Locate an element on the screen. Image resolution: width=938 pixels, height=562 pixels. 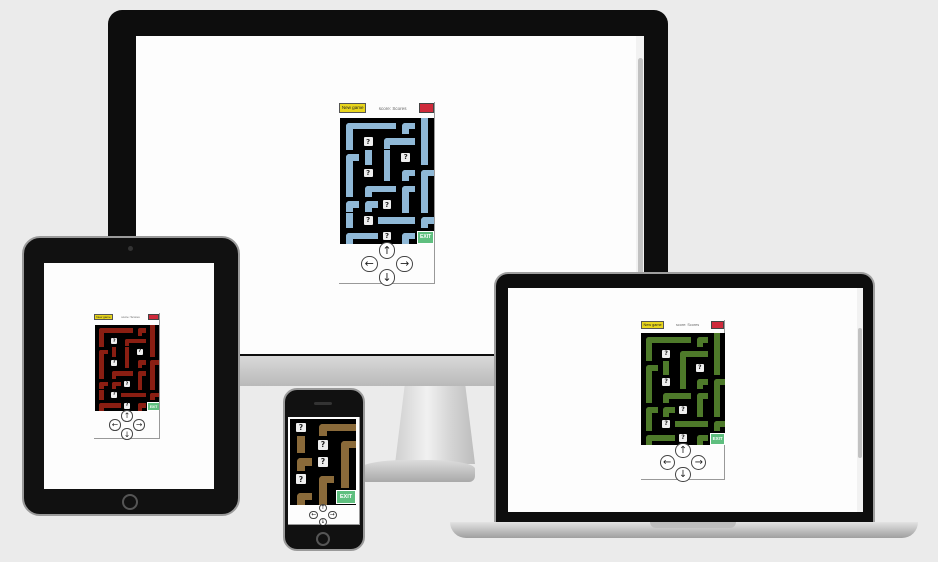
monitor-base is located at coordinates (417, 471).